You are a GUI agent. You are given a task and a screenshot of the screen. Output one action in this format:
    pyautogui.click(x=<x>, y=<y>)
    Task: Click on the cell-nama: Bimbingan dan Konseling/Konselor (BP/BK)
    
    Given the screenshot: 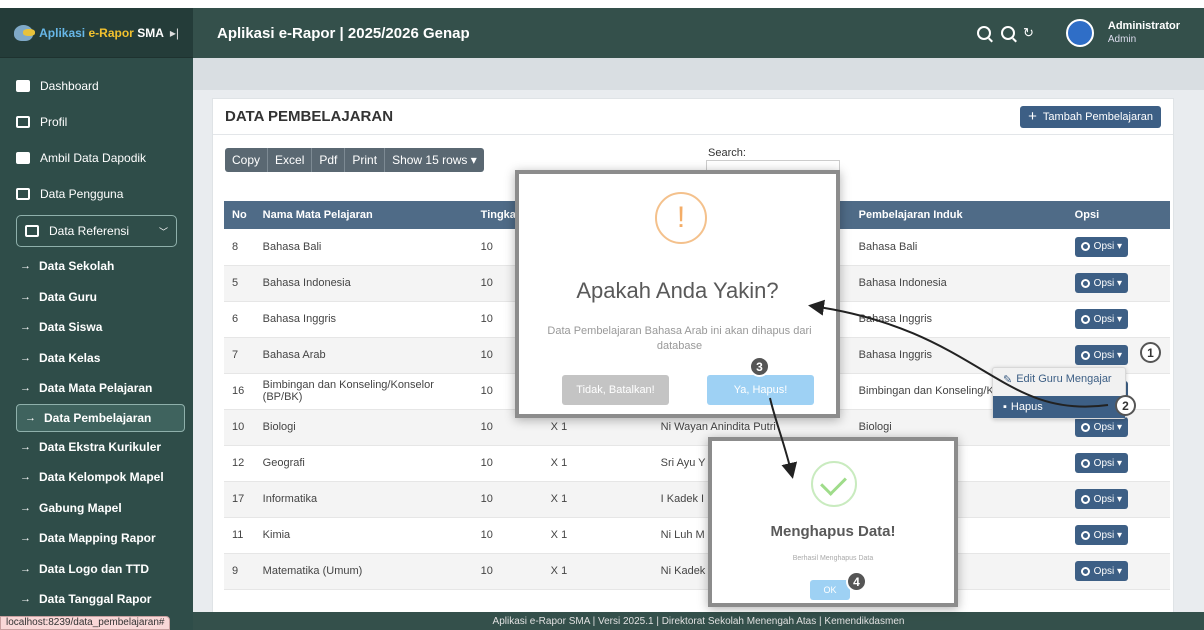 What is the action you would take?
    pyautogui.click(x=363, y=391)
    